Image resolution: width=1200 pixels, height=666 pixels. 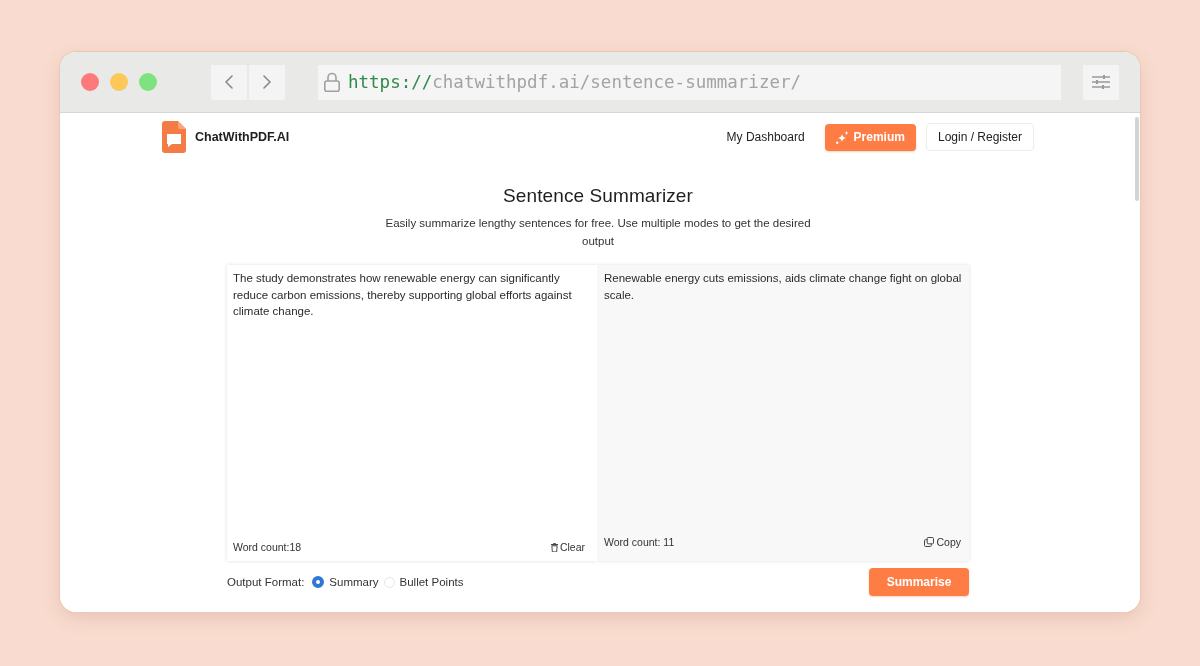 I want to click on brand-name: ChatWithPDF.AI, so click(x=242, y=137).